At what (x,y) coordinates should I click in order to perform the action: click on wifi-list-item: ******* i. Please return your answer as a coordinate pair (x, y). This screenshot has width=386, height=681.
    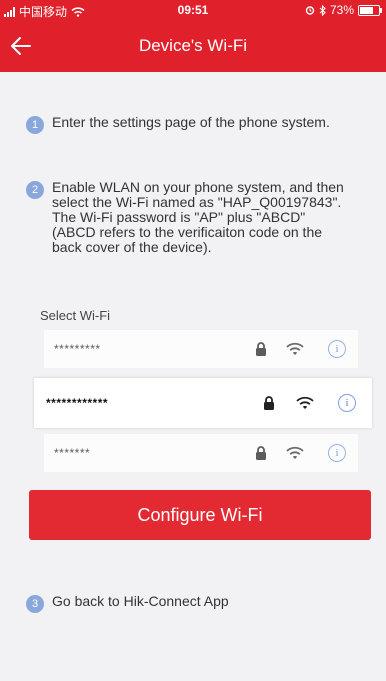
    Looking at the image, I should click on (201, 453).